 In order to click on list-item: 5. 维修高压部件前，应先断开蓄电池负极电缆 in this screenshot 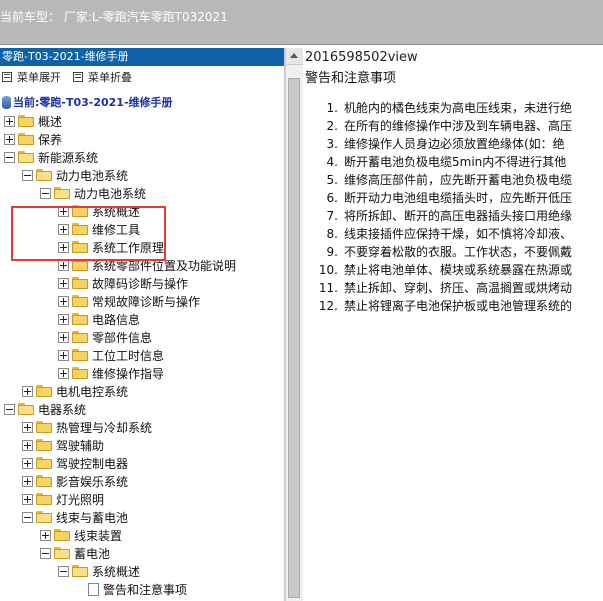, I will do `click(454, 180)`.